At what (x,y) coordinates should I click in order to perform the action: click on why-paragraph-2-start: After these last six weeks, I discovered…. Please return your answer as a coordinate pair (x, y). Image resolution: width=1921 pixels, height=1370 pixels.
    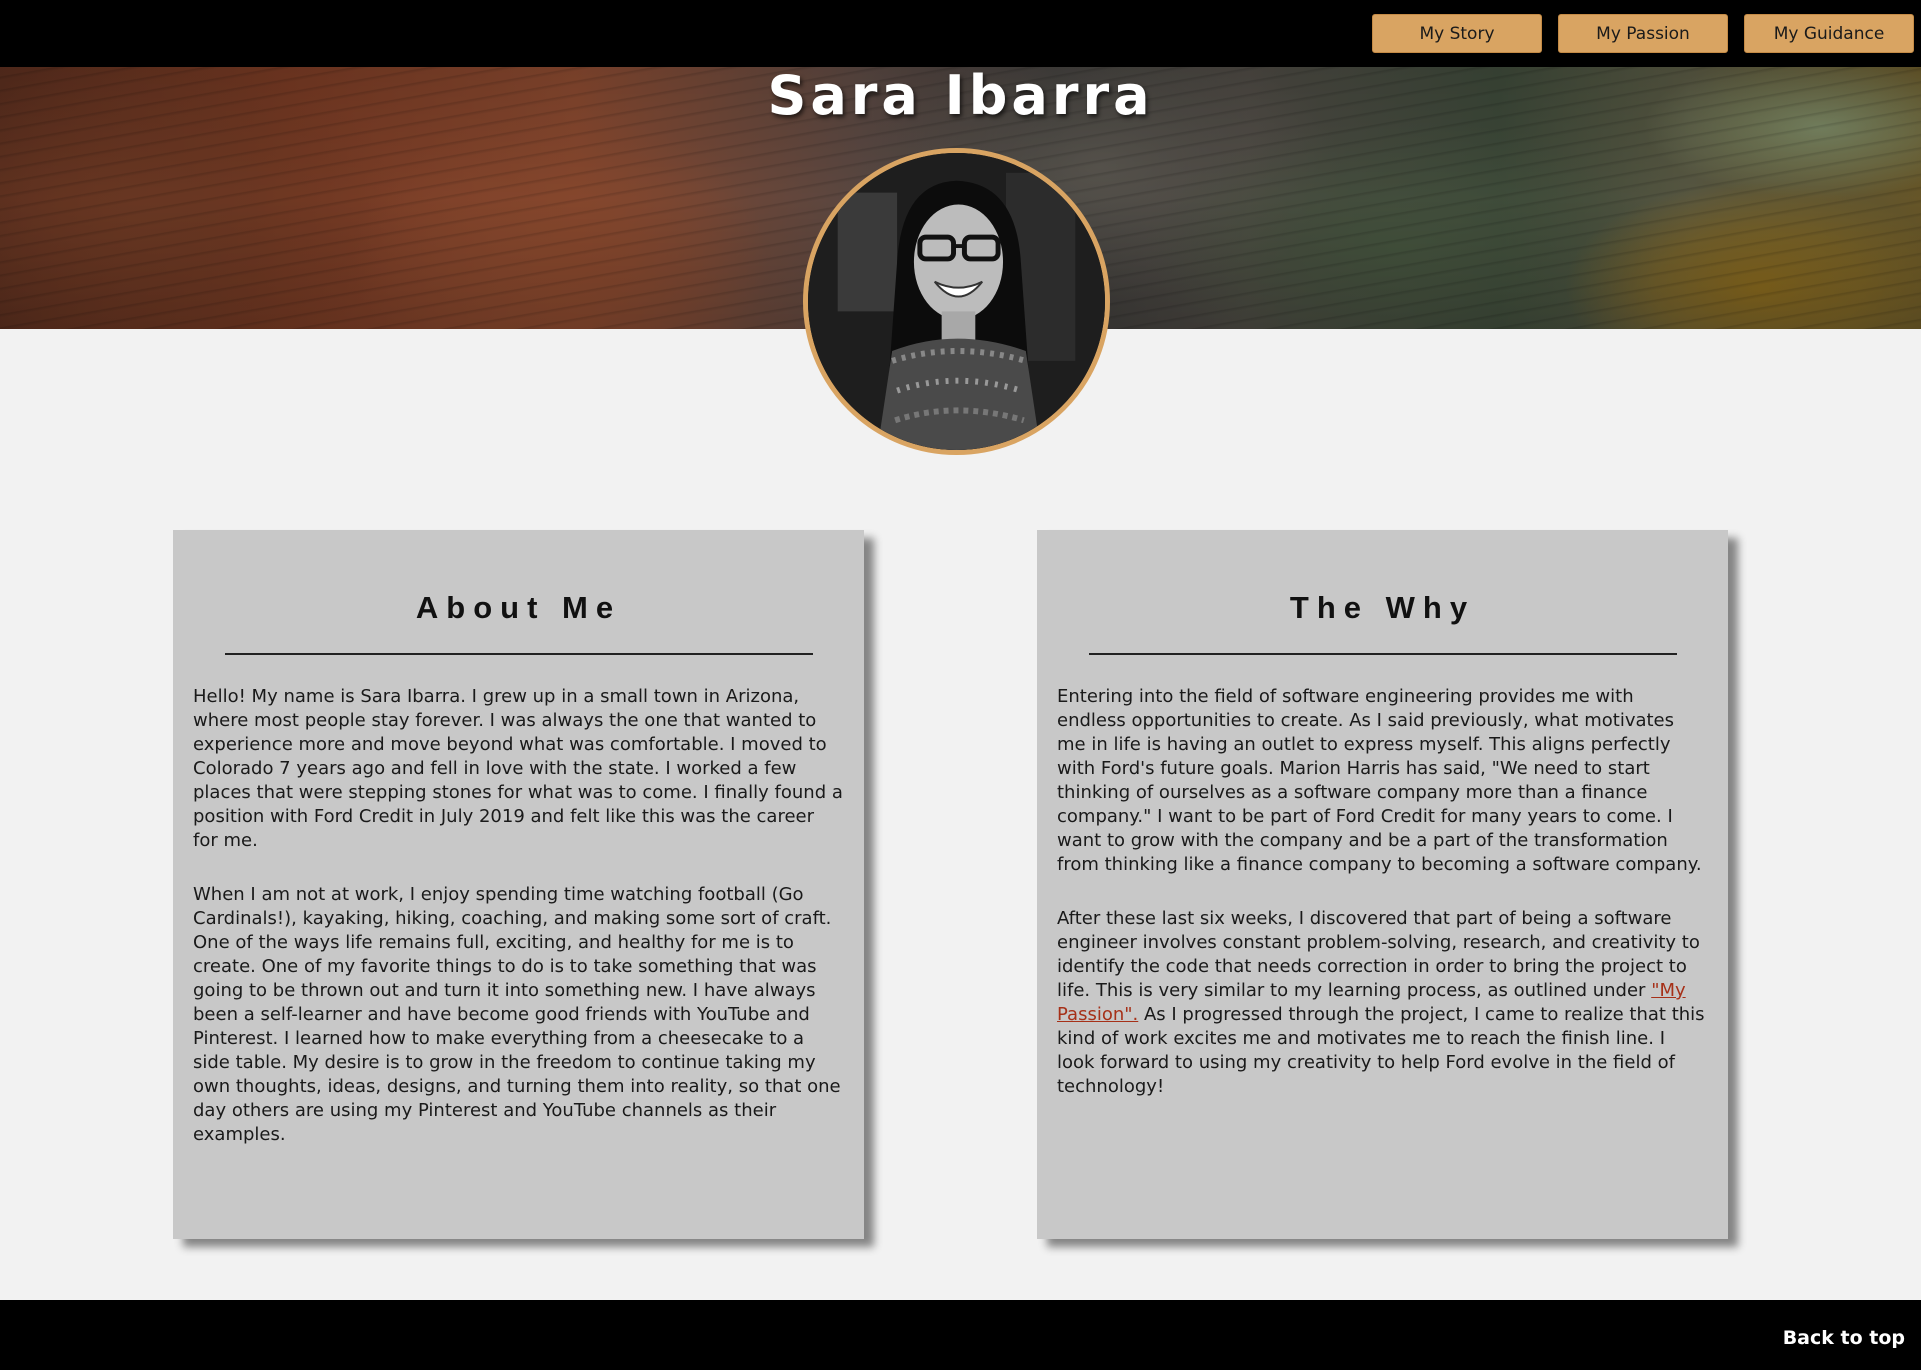
    Looking at the image, I should click on (1378, 954).